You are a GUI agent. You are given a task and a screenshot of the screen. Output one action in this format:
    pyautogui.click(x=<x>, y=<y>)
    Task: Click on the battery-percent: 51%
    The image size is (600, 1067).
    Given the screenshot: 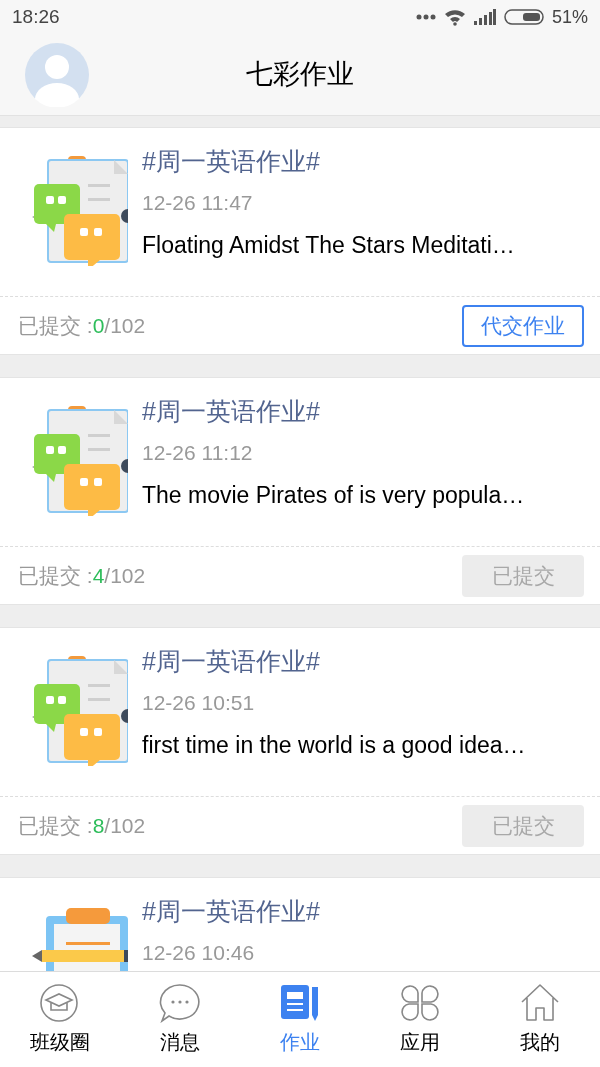 What is the action you would take?
    pyautogui.click(x=569, y=17)
    